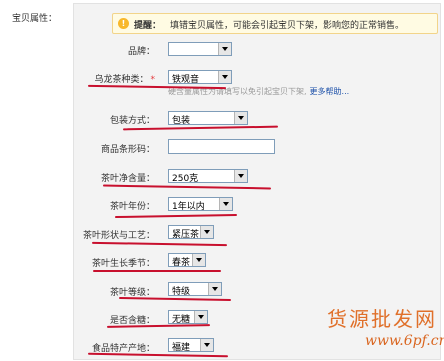 The image size is (444, 361). What do you see at coordinates (132, 293) in the screenshot?
I see `grade-label: 茶叶等级：` at bounding box center [132, 293].